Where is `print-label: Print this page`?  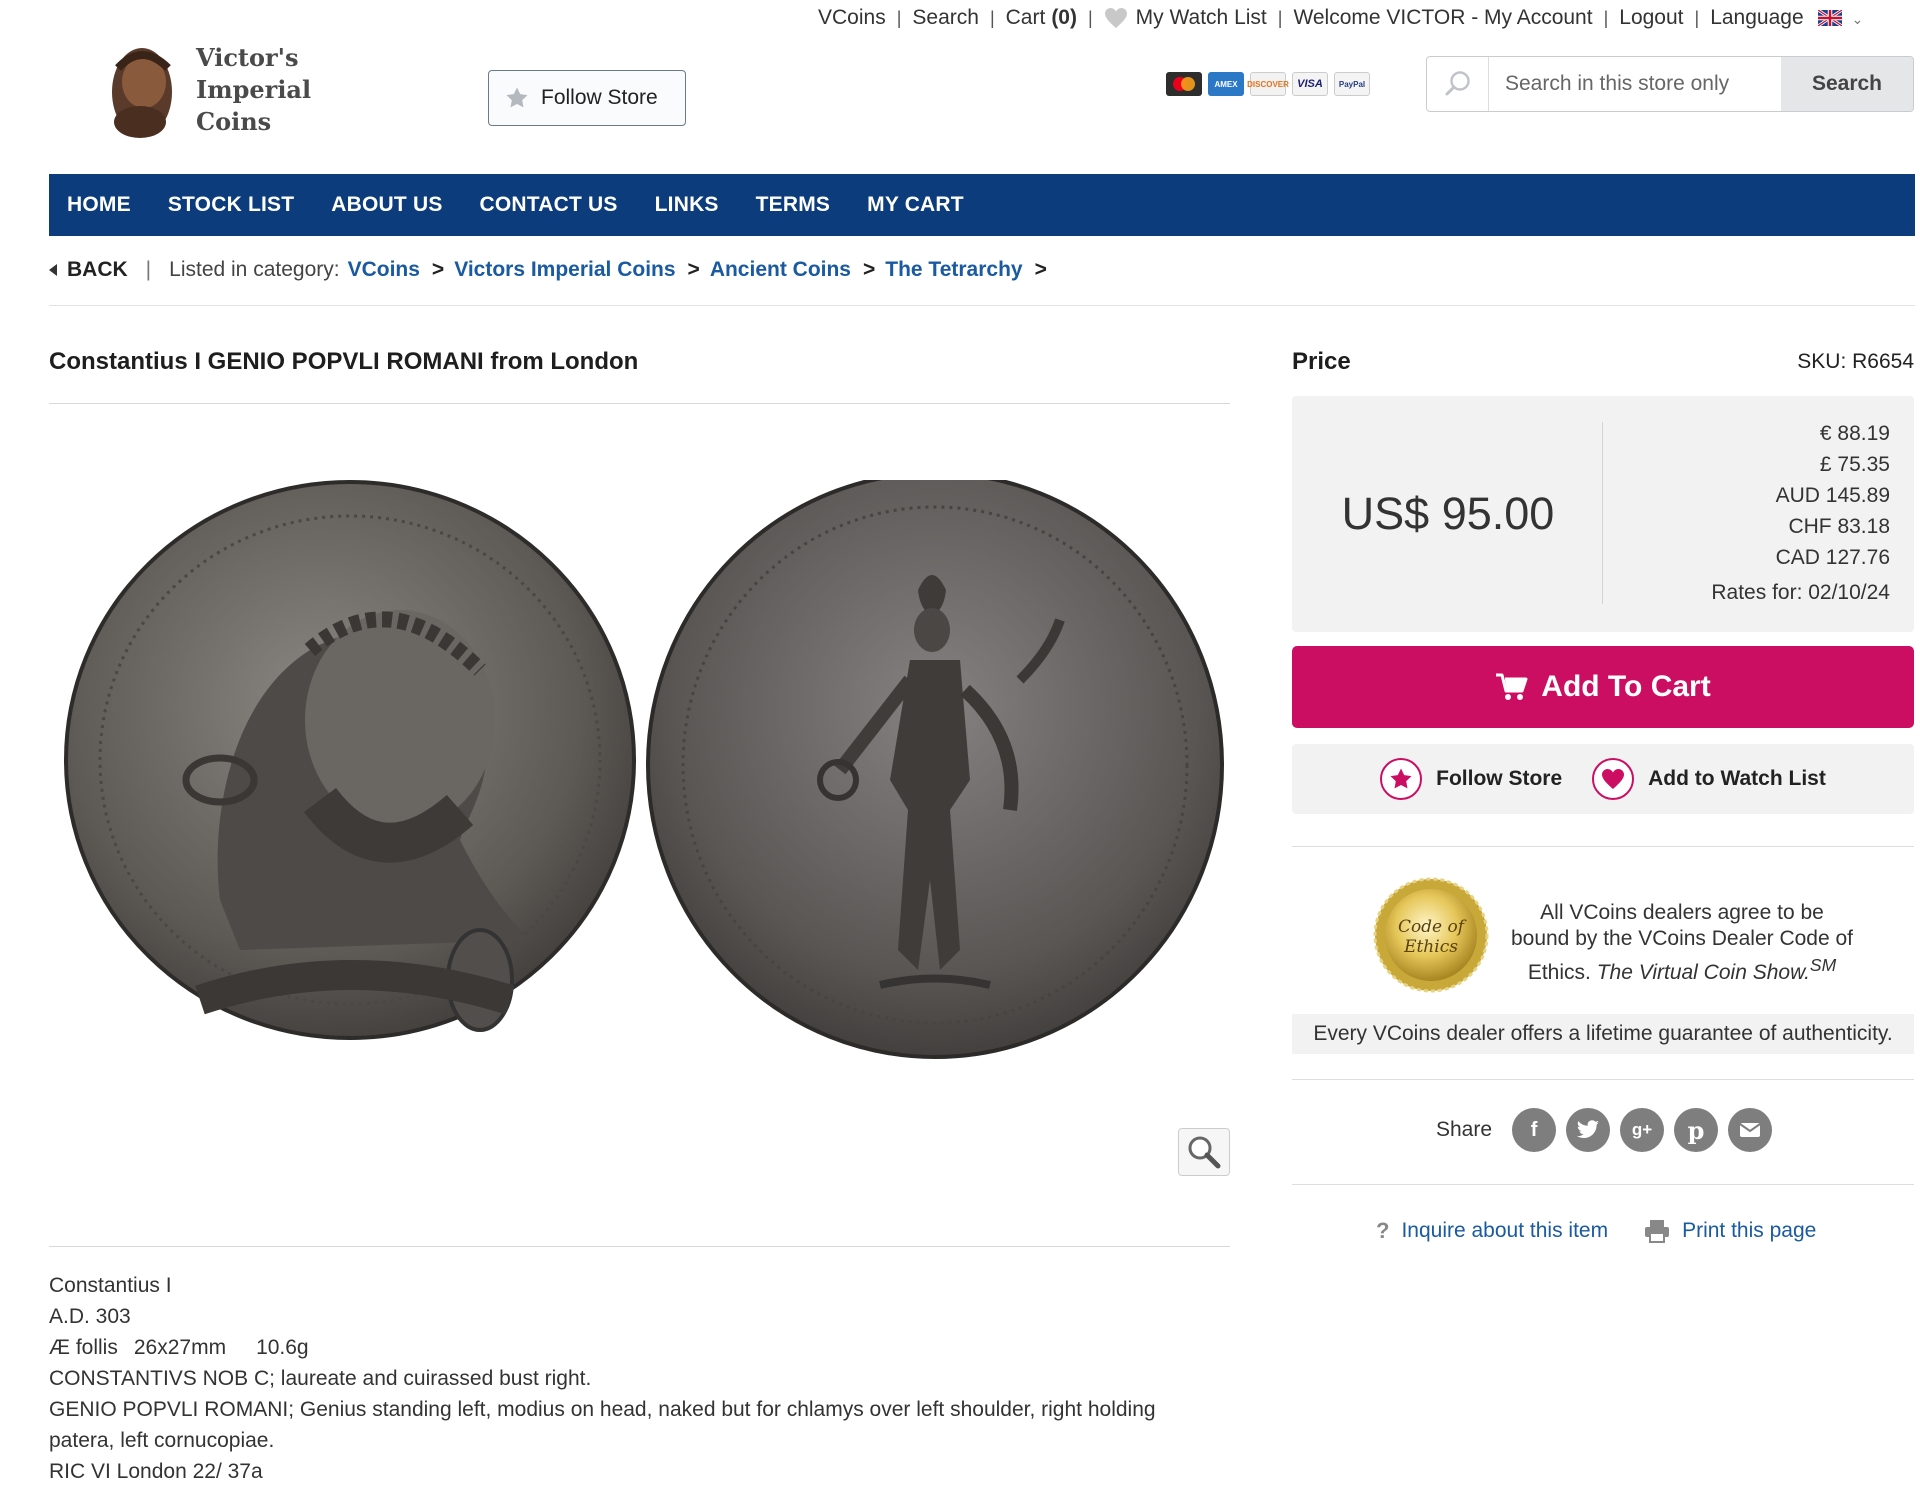
print-label: Print this page is located at coordinates (1749, 1230).